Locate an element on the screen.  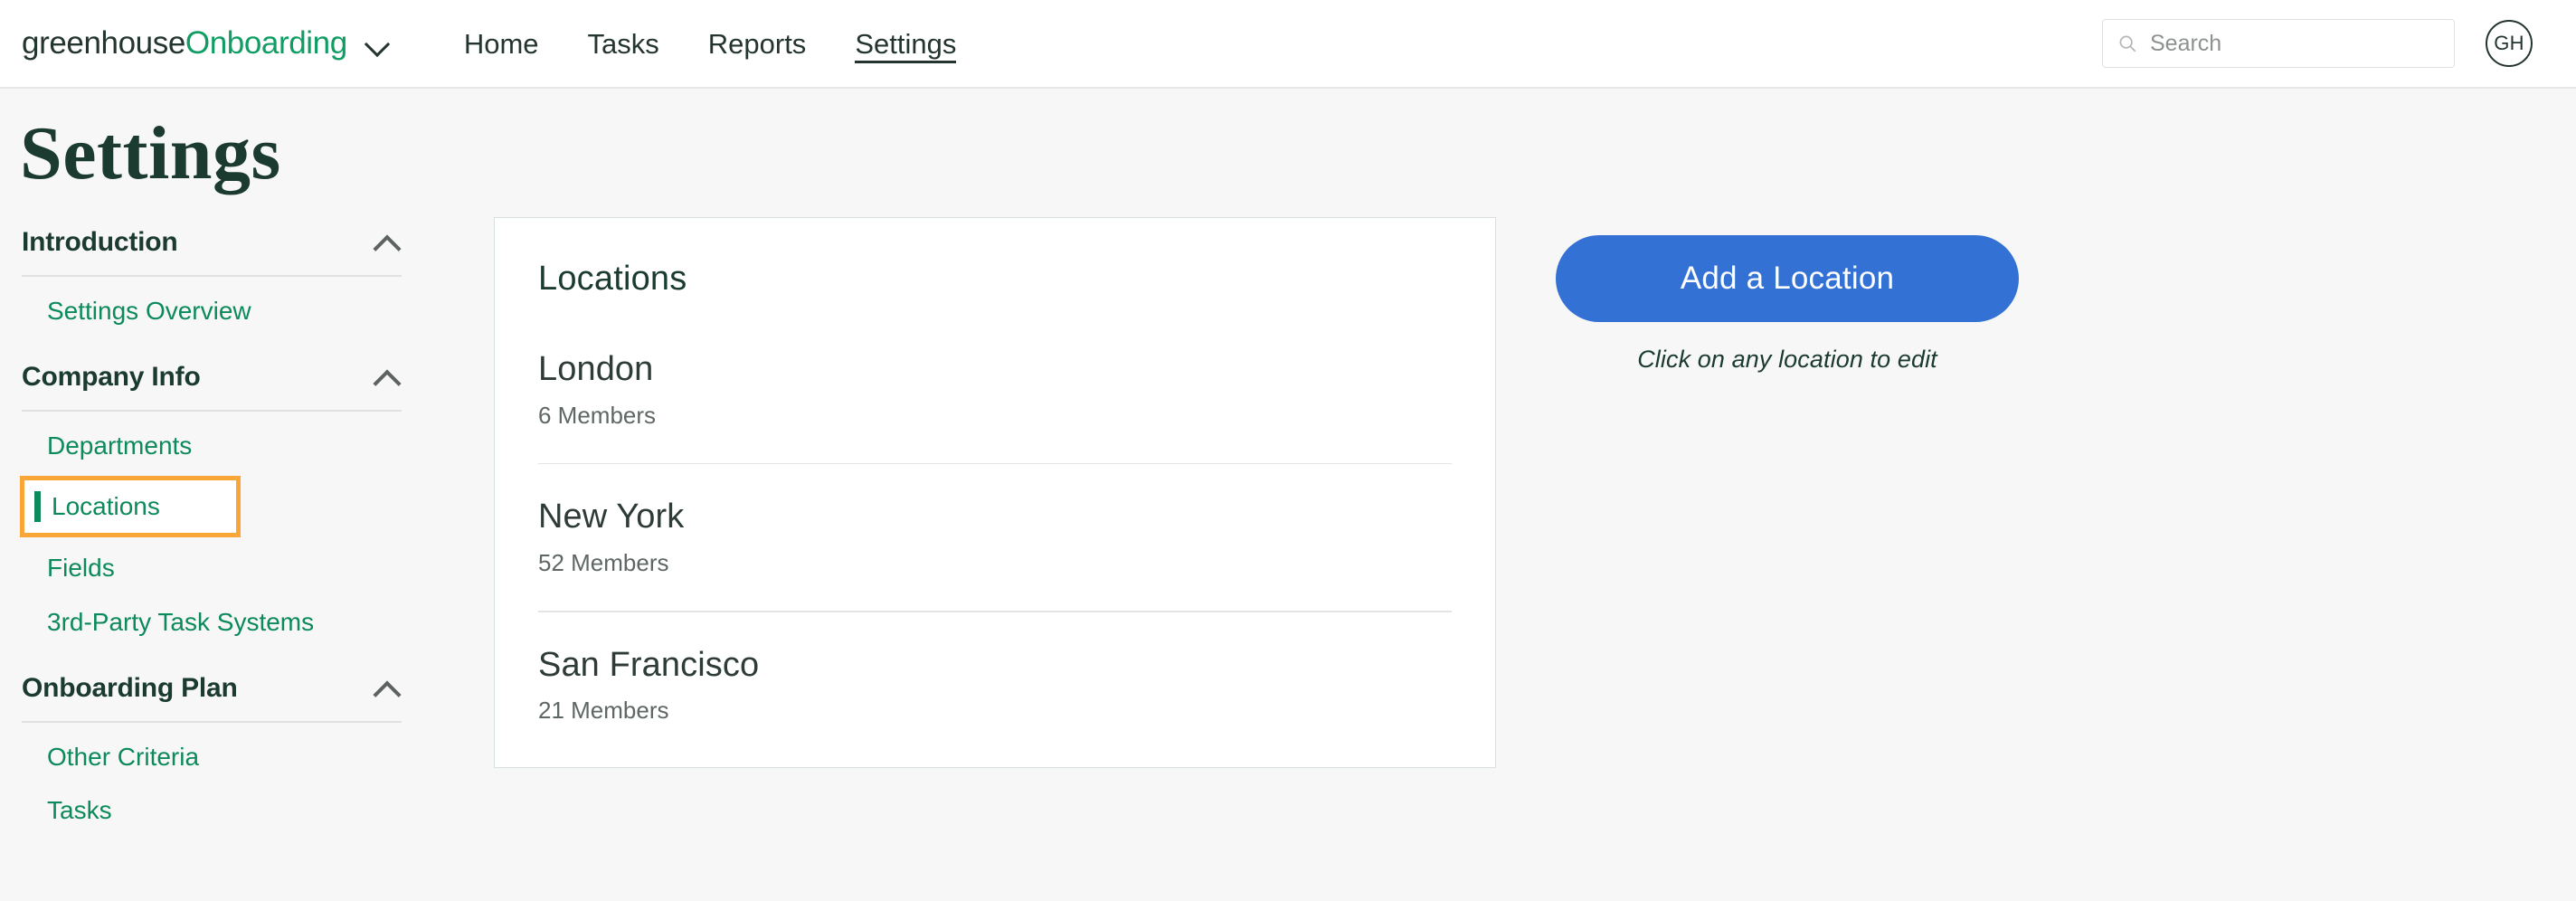
sidebar-item-fields: Fields is located at coordinates (222, 568).